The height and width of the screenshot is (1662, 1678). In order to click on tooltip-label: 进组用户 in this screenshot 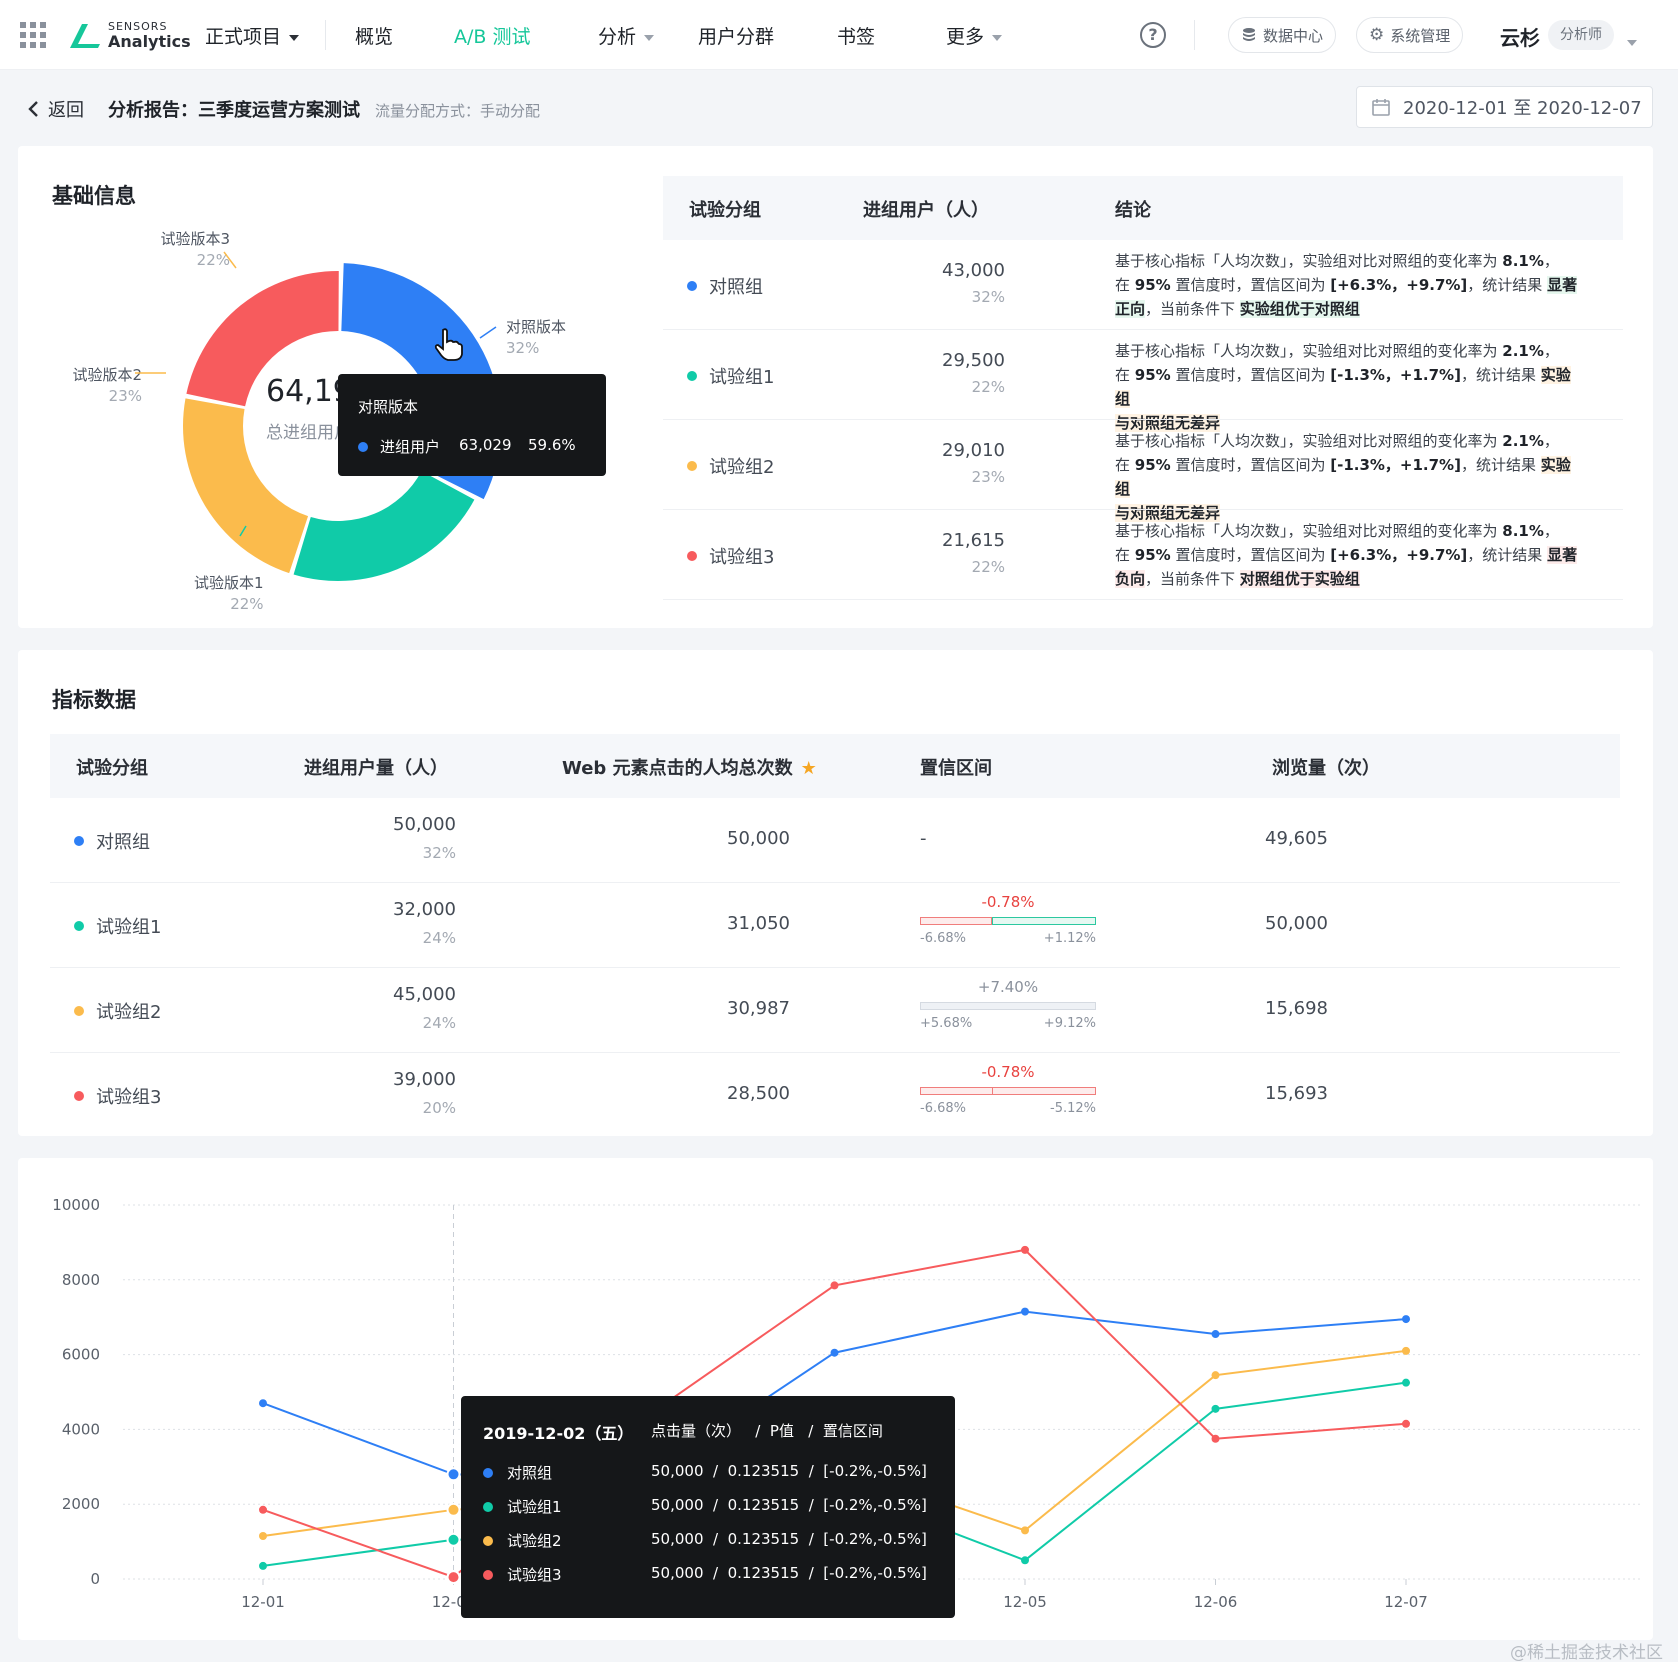, I will do `click(410, 447)`.